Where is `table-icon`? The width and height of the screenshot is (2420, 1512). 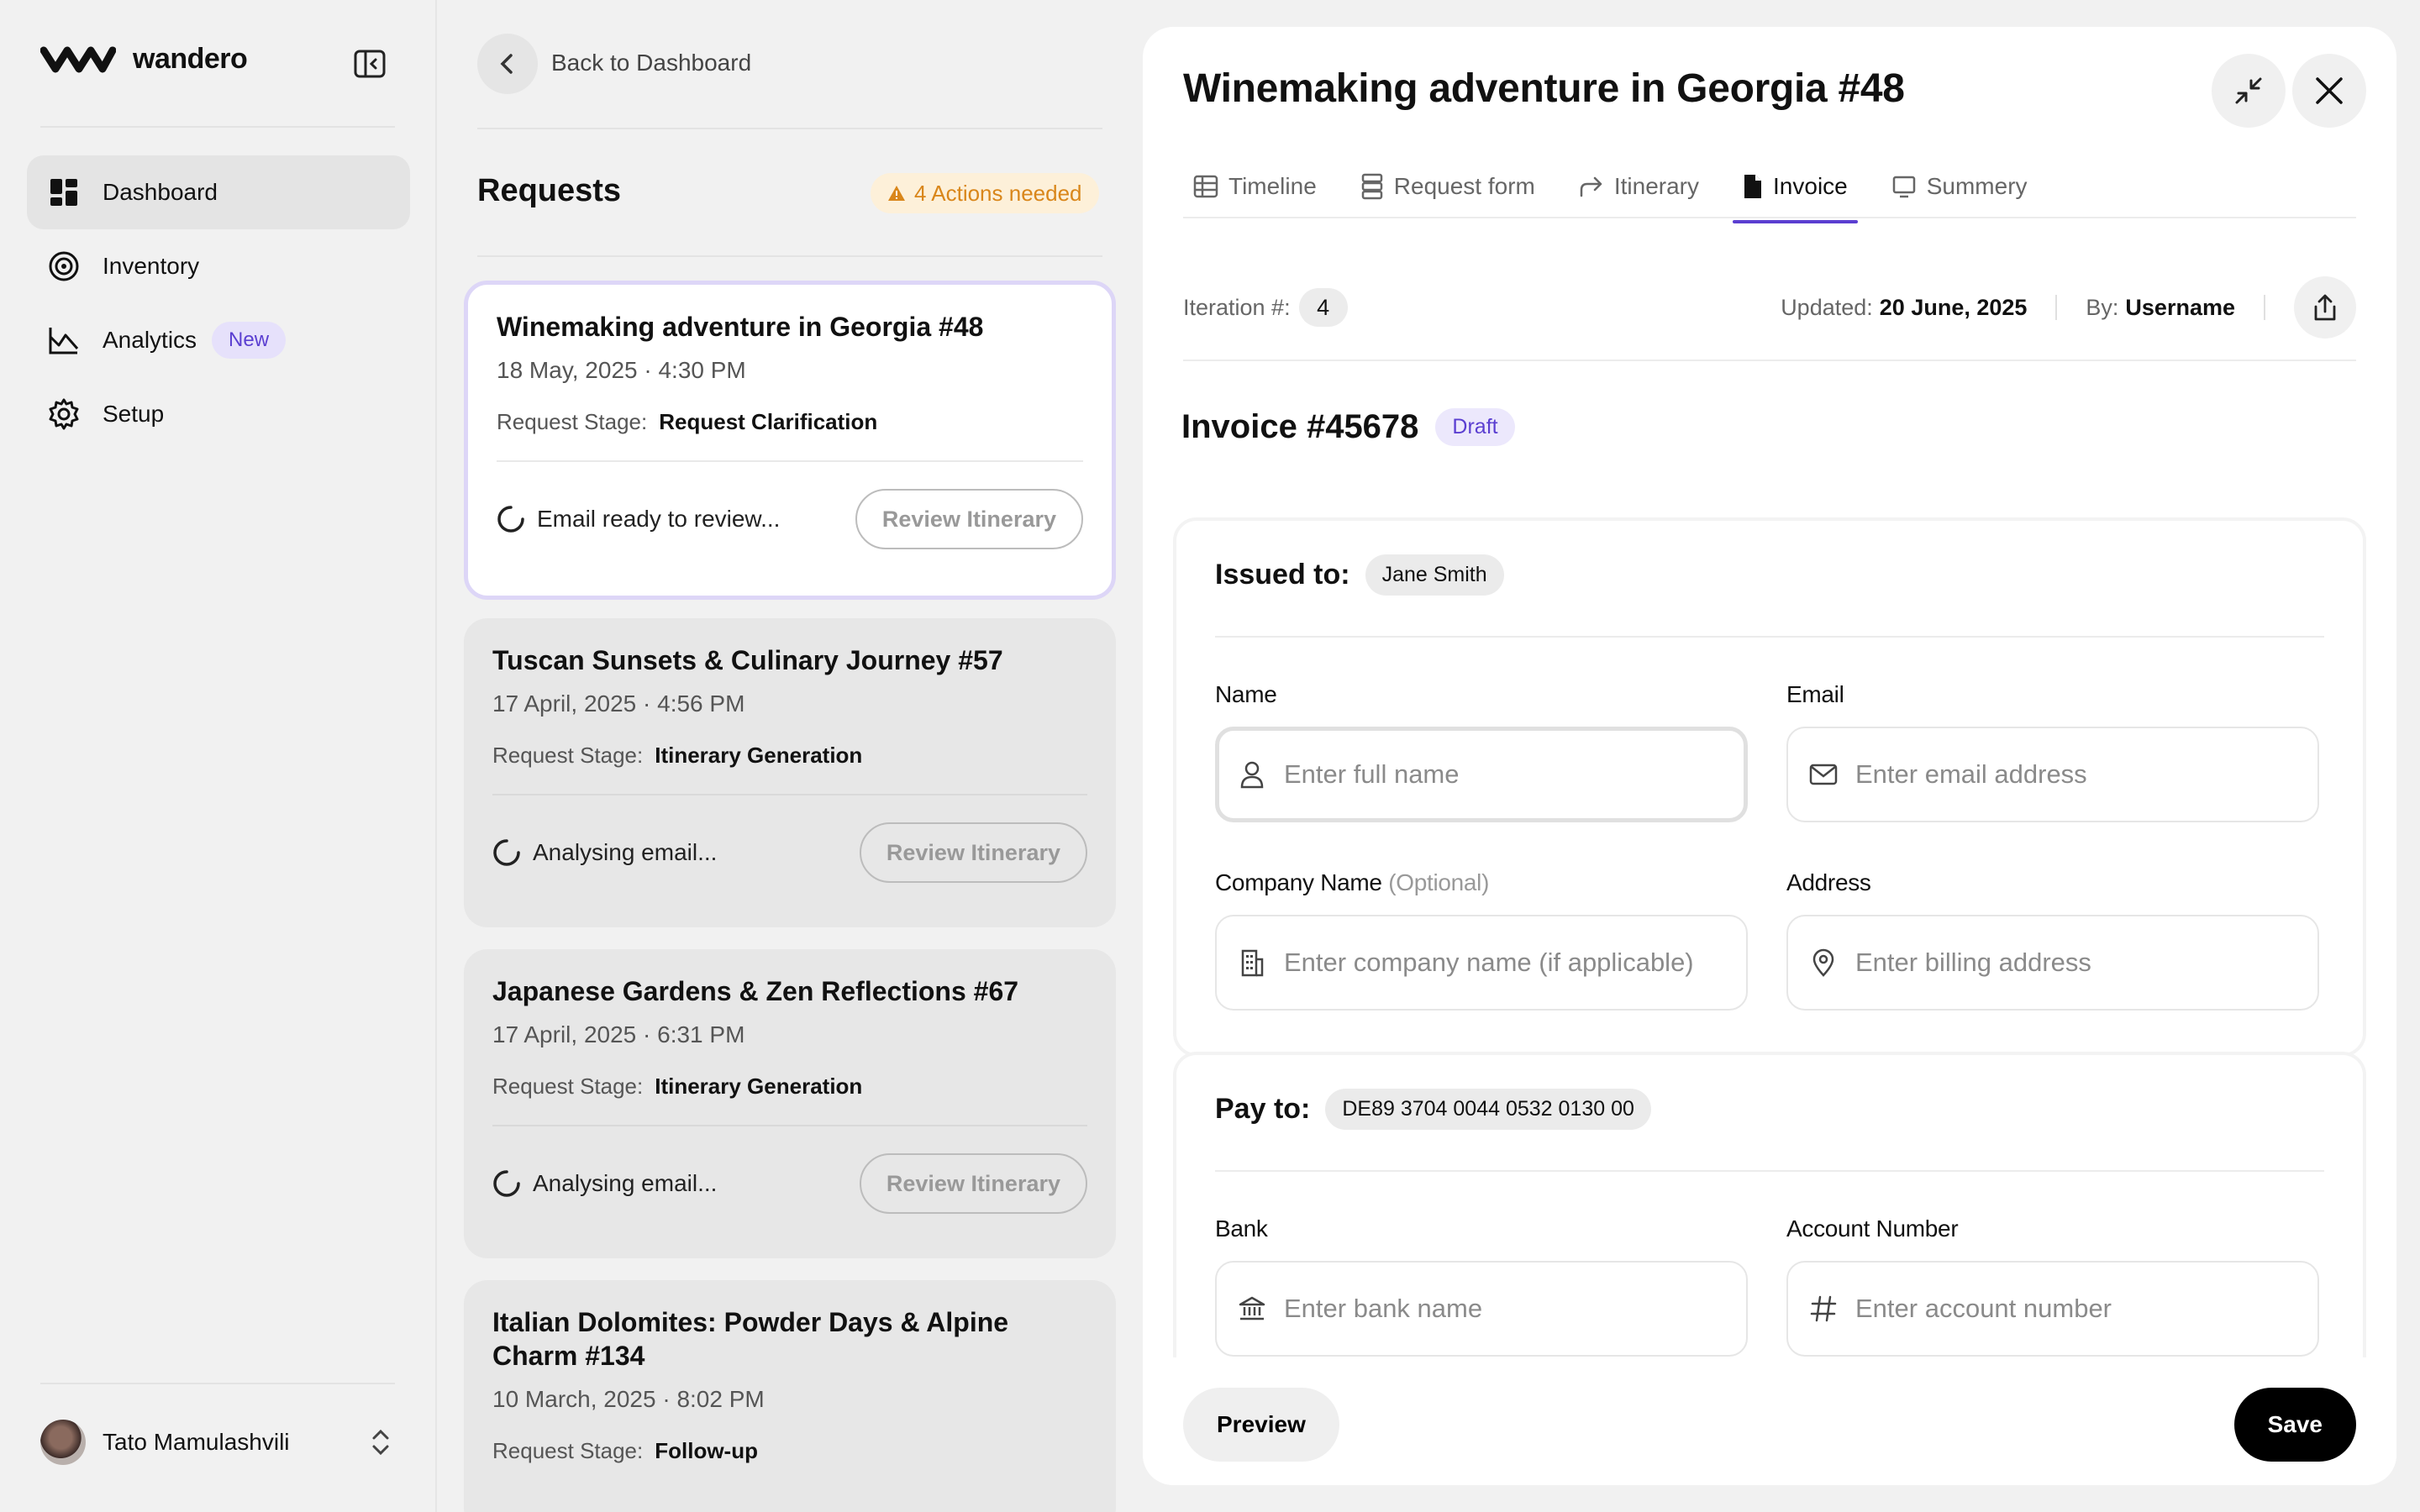 table-icon is located at coordinates (1205, 186).